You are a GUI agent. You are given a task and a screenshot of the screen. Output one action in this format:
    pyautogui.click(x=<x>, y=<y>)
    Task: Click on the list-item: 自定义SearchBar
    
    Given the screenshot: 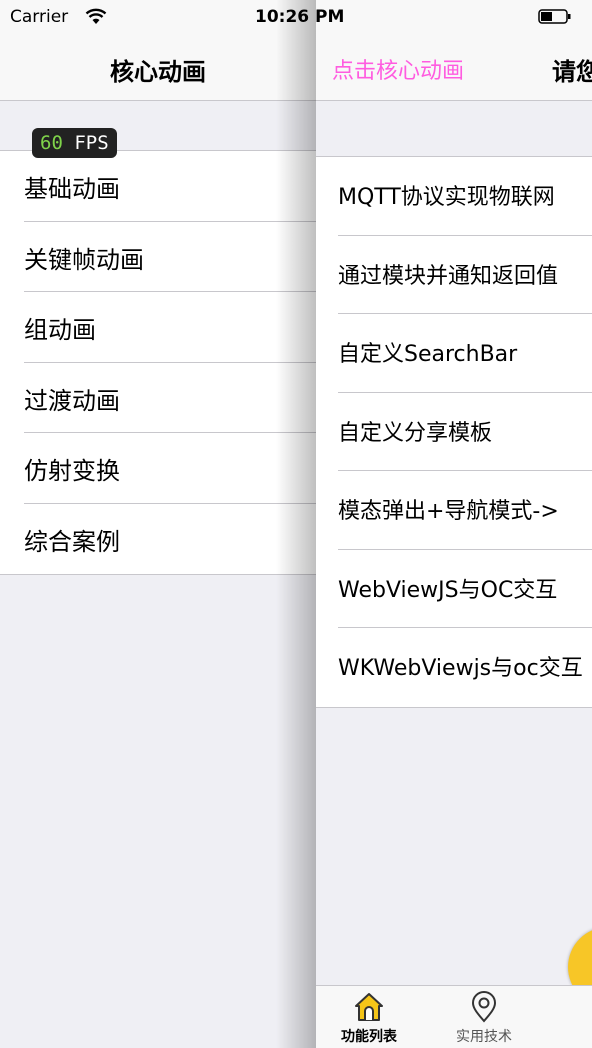 What is the action you would take?
    pyautogui.click(x=454, y=353)
    